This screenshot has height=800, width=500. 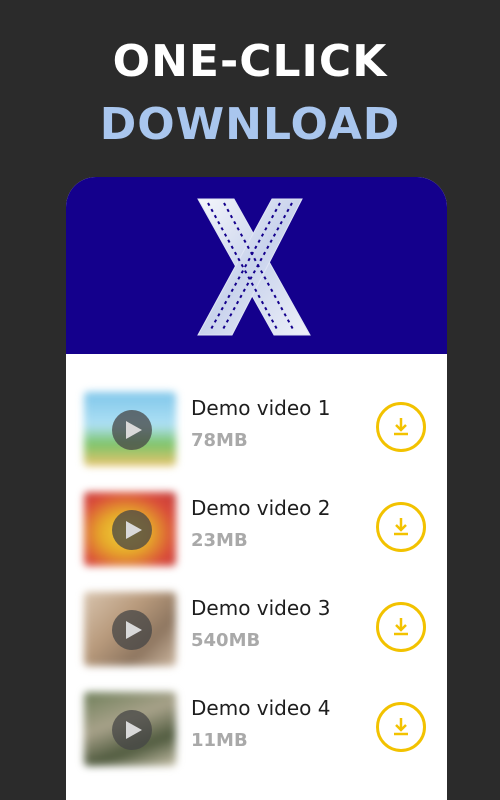 I want to click on video-size: 11MB, so click(x=219, y=740).